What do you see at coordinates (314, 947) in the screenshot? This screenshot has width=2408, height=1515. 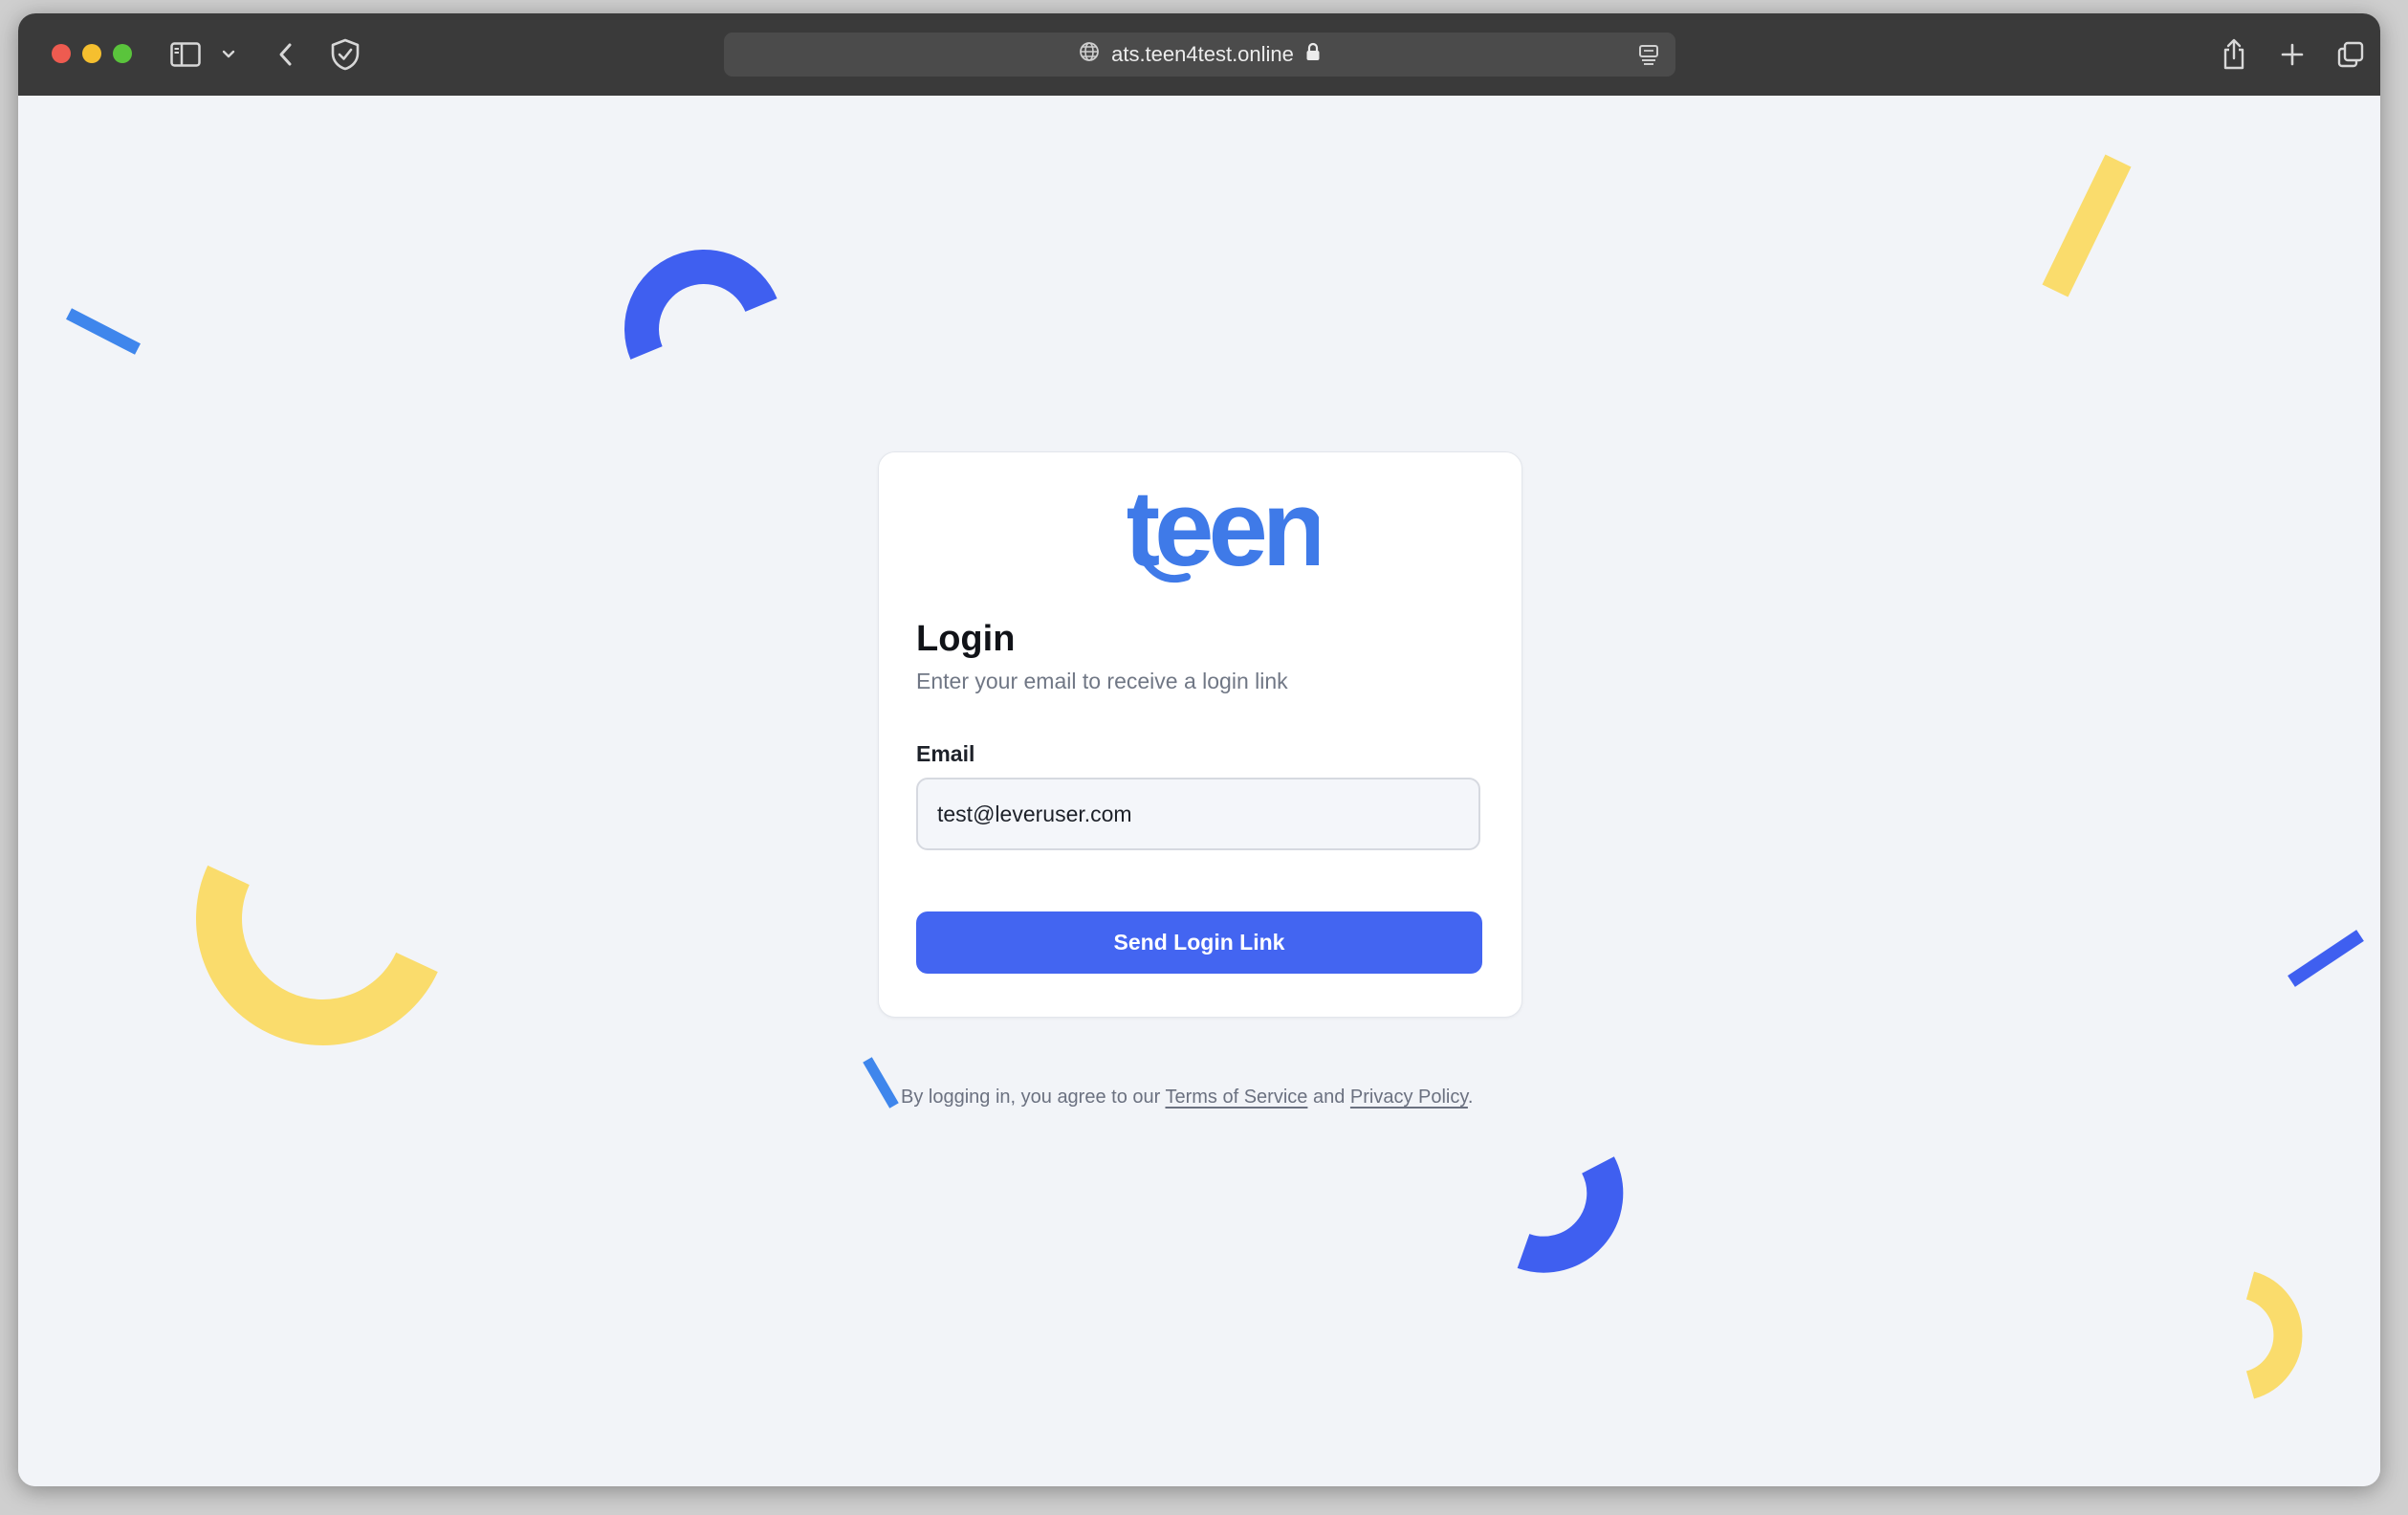 I see `yellow-arc-shape` at bounding box center [314, 947].